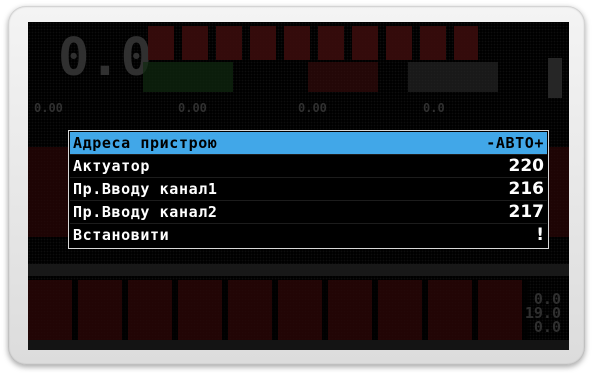 Image resolution: width=597 pixels, height=373 pixels. Describe the element at coordinates (192, 108) in the screenshot. I see `background-readout-2: 0.00` at that location.